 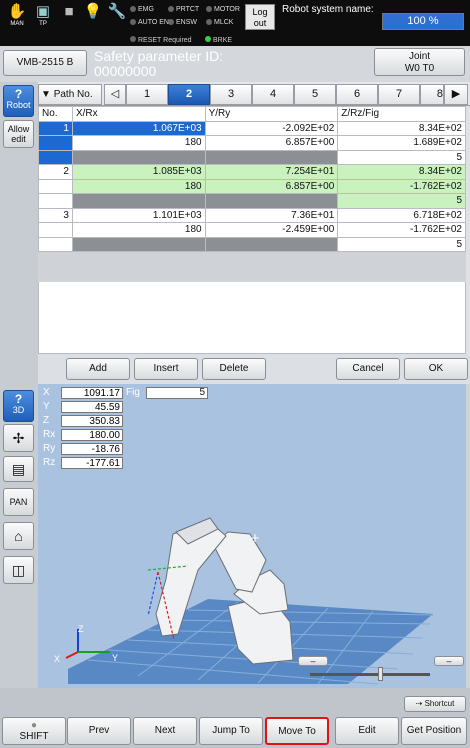 I want to click on manual-mode-icon: ✋ MAN, so click(x=17, y=17).